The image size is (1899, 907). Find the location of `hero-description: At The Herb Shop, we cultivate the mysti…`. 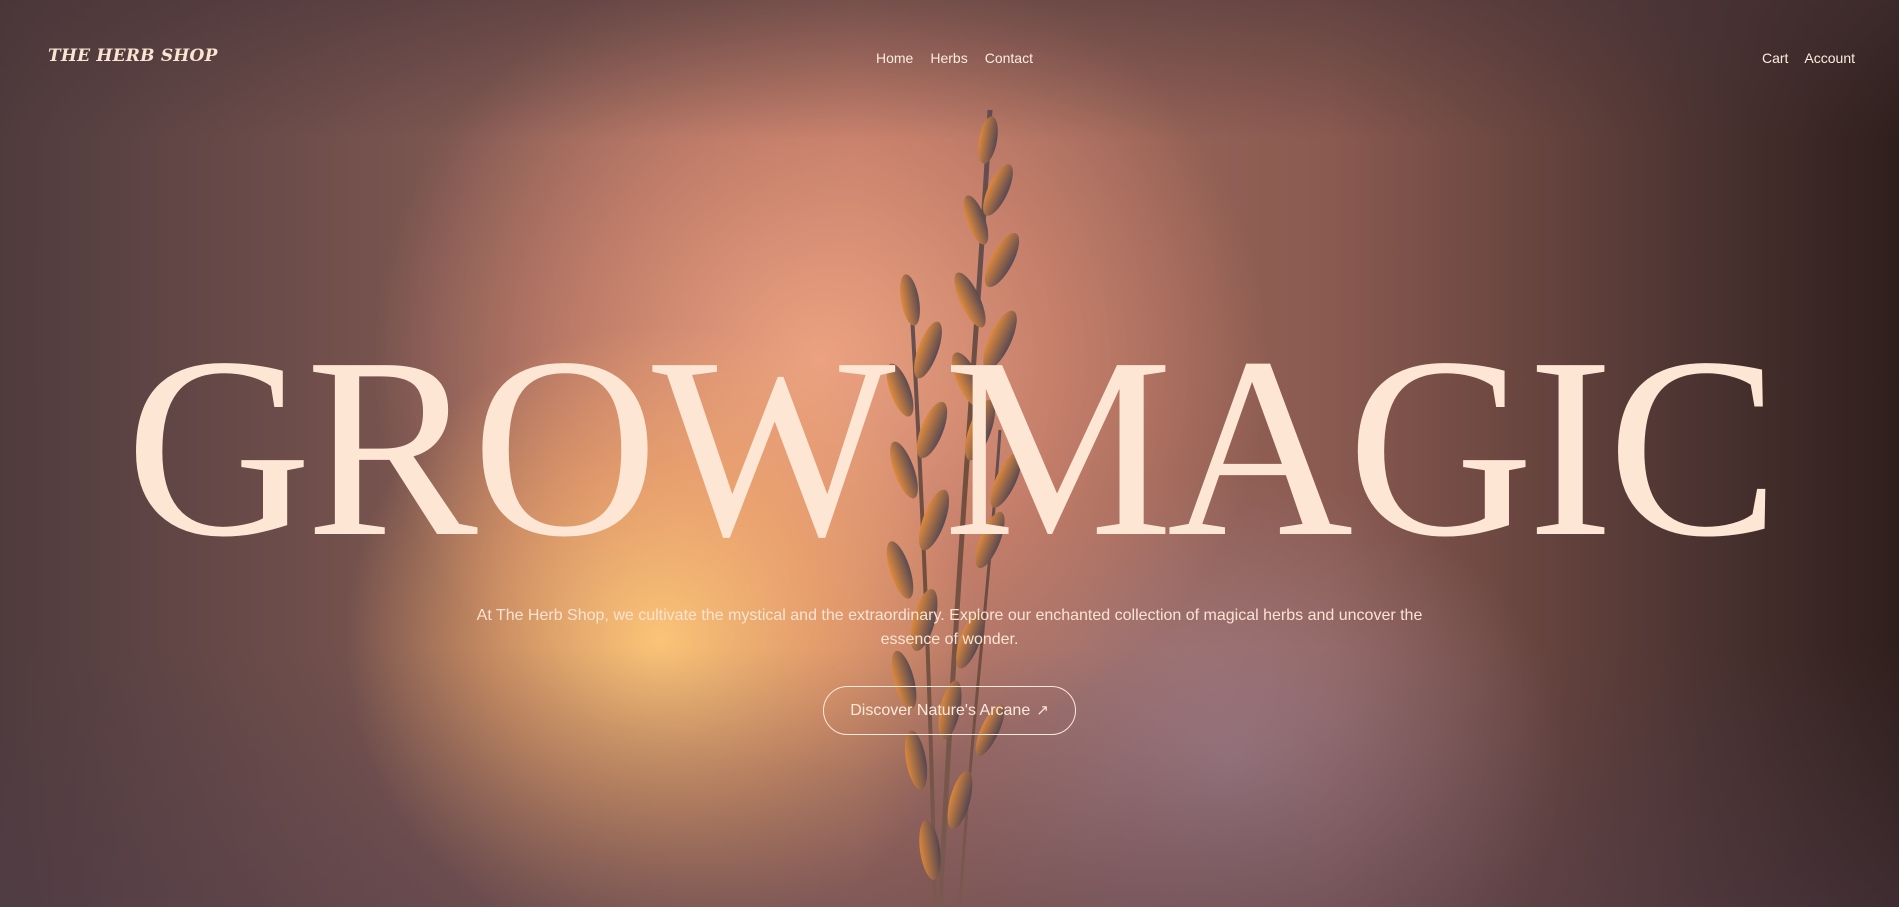

hero-description: At The Herb Shop, we cultivate the mysti… is located at coordinates (949, 627).